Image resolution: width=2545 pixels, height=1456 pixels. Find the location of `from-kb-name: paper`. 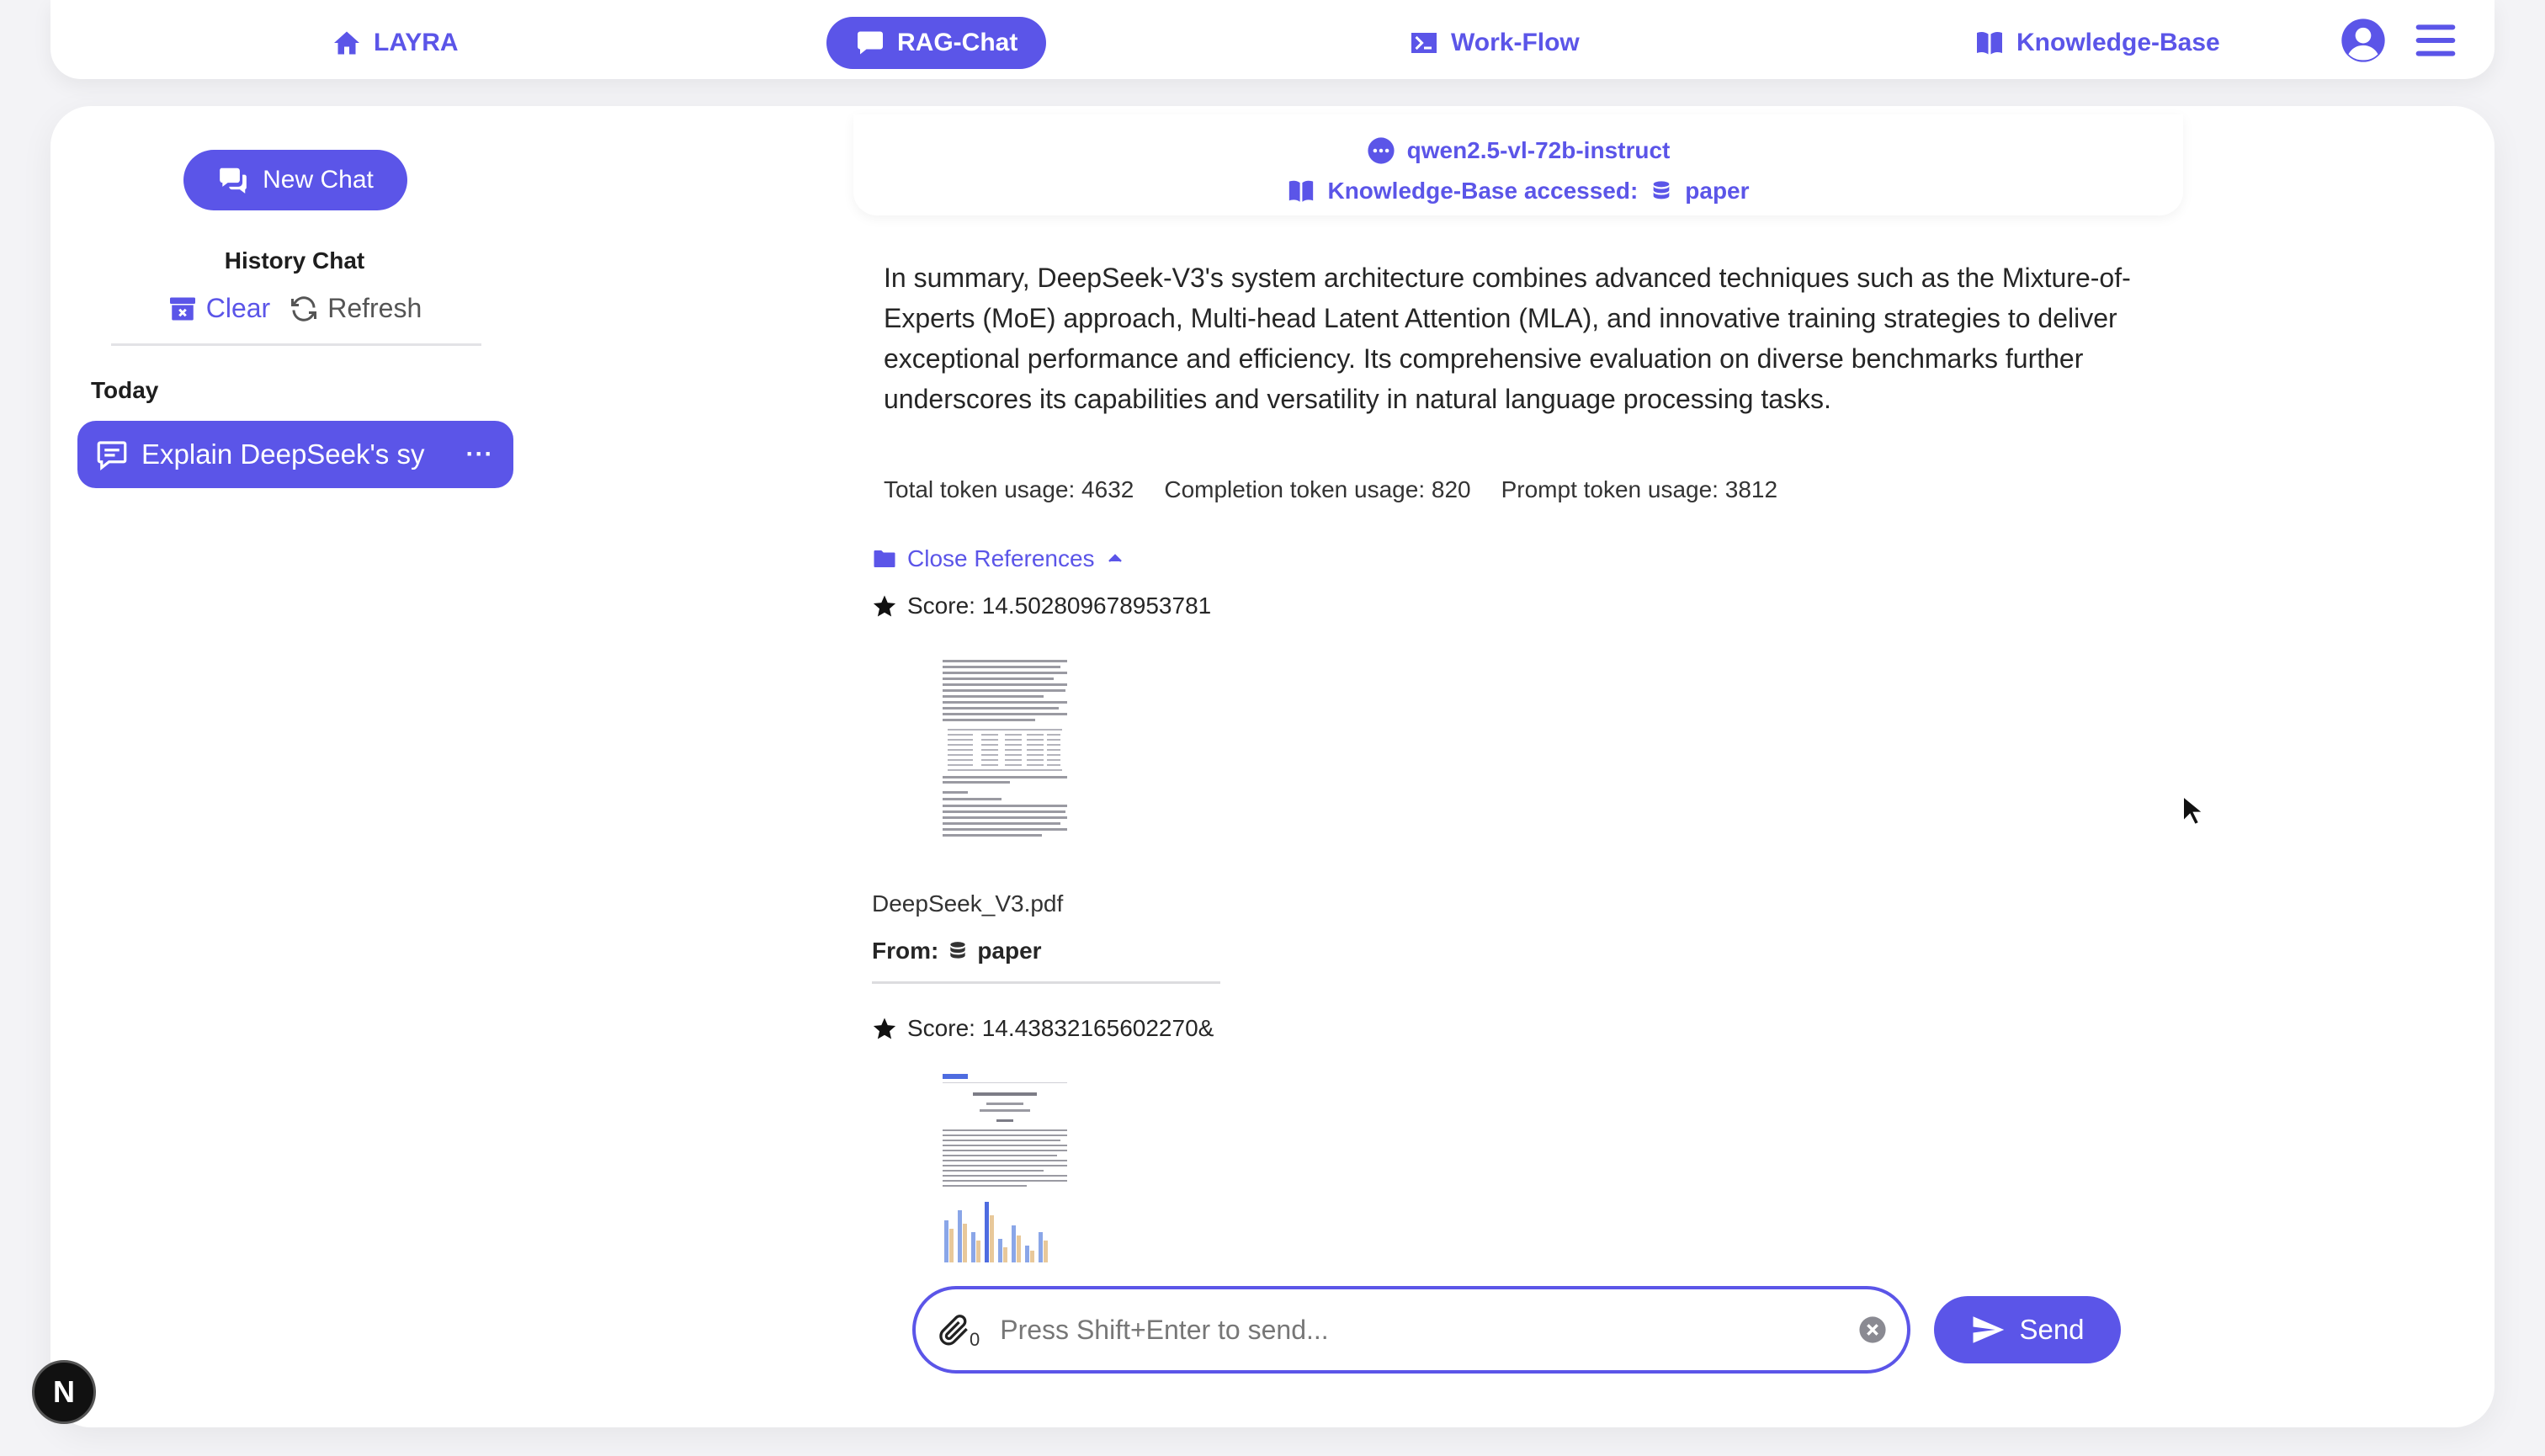

from-kb-name: paper is located at coordinates (1009, 951).